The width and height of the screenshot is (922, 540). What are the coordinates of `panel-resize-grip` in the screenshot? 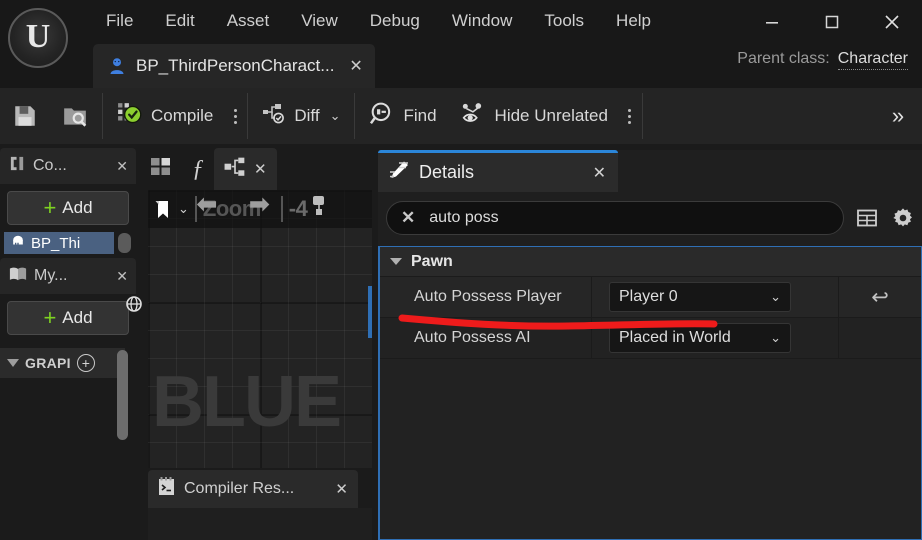 It's located at (124, 243).